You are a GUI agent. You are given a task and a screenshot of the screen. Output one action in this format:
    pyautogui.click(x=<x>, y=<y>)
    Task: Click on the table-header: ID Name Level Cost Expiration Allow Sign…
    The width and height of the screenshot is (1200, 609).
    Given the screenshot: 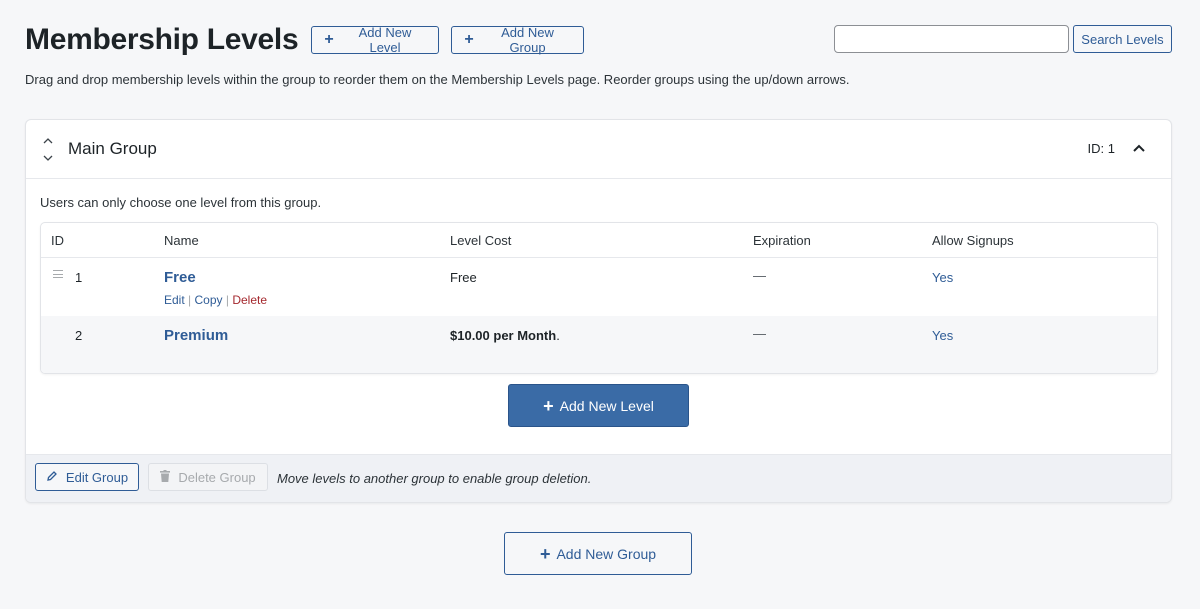 What is the action you would take?
    pyautogui.click(x=599, y=240)
    